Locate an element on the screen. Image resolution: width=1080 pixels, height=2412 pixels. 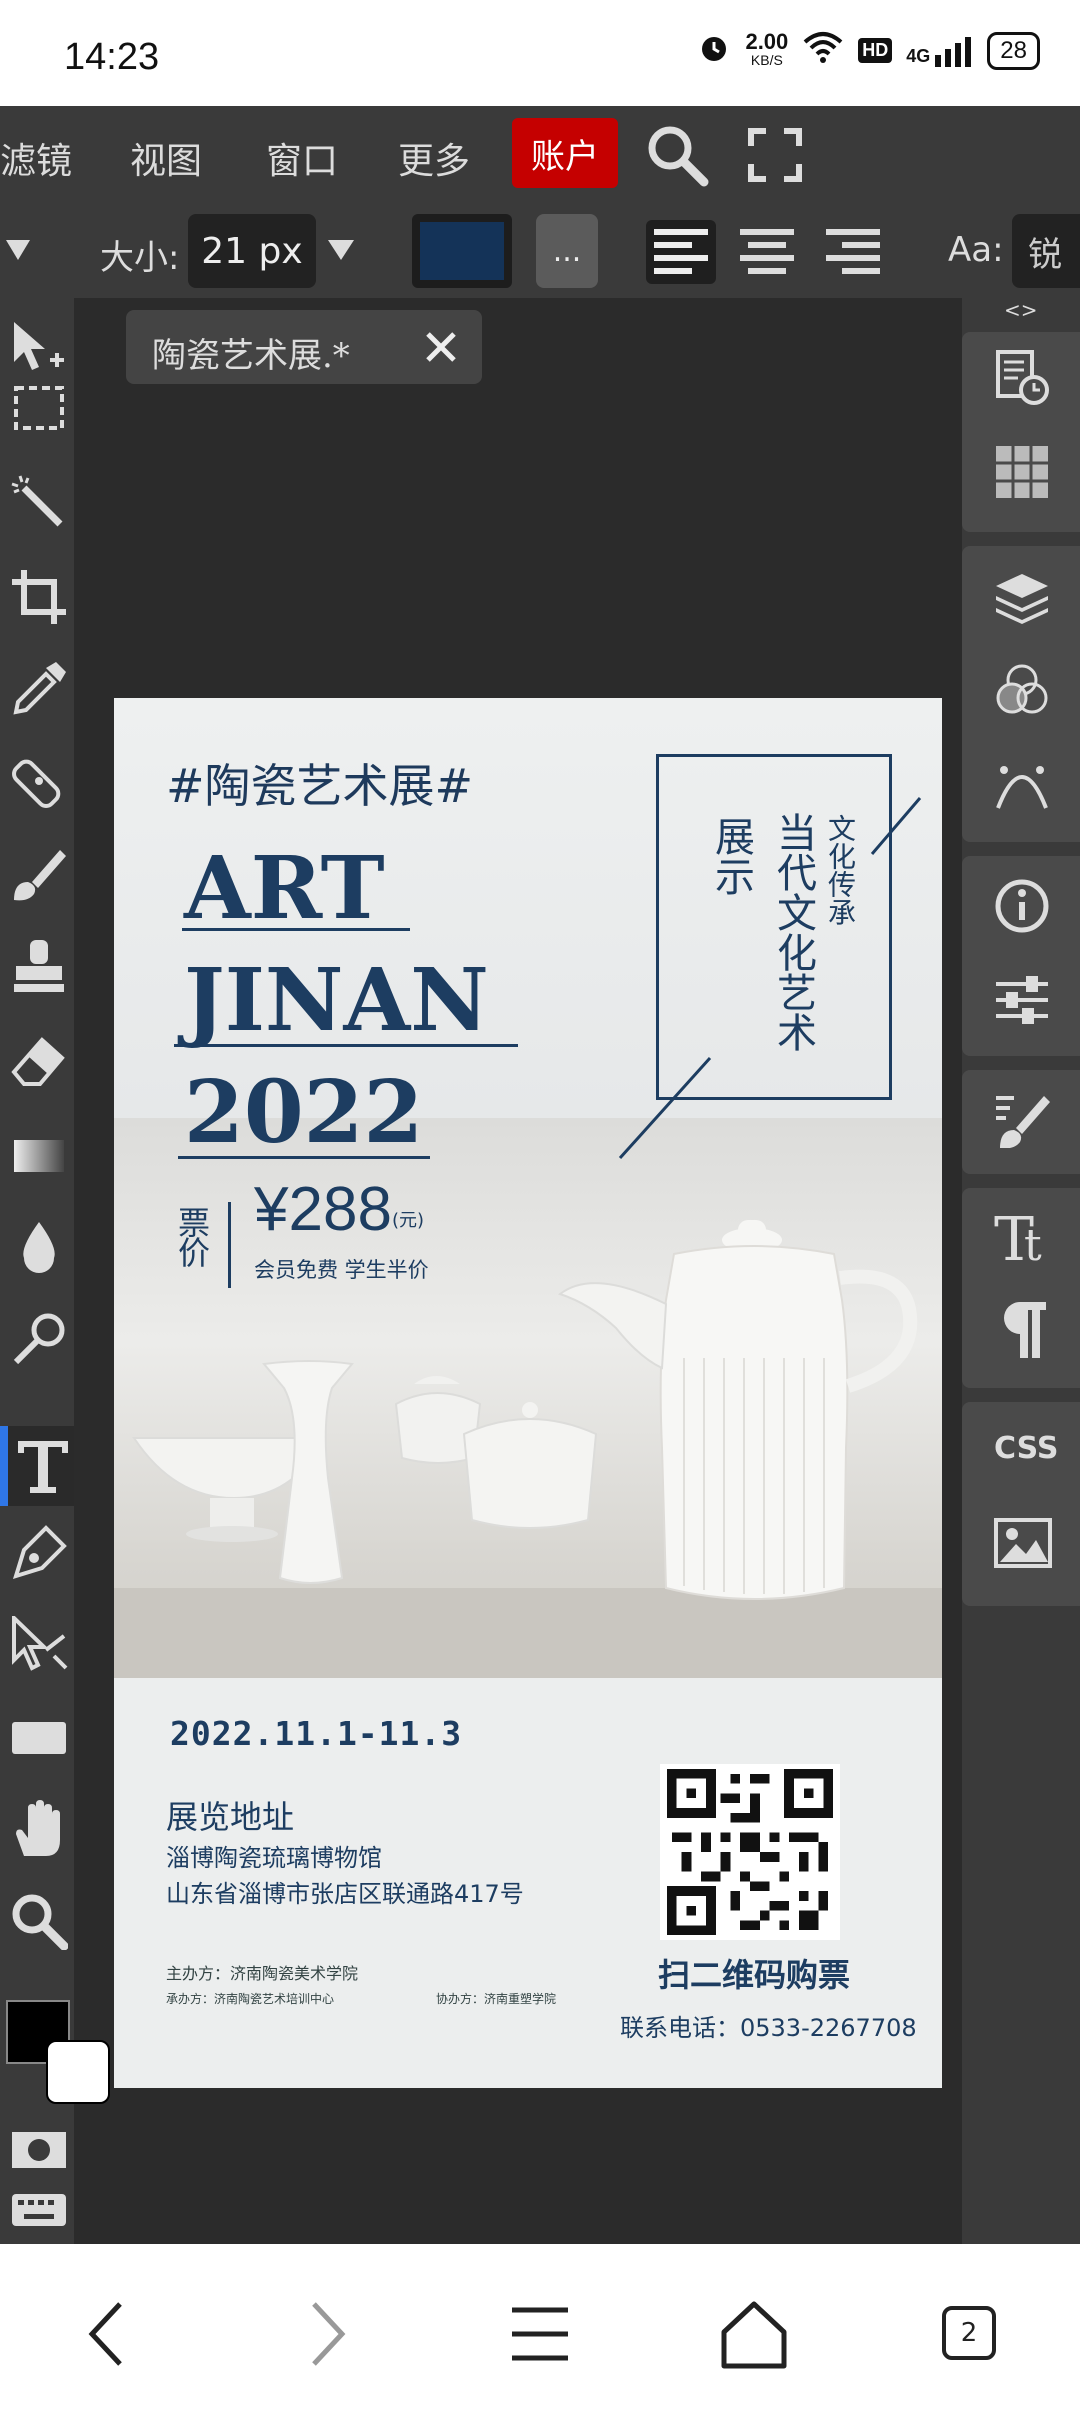
pen-tool-icon is located at coordinates (39, 1553).